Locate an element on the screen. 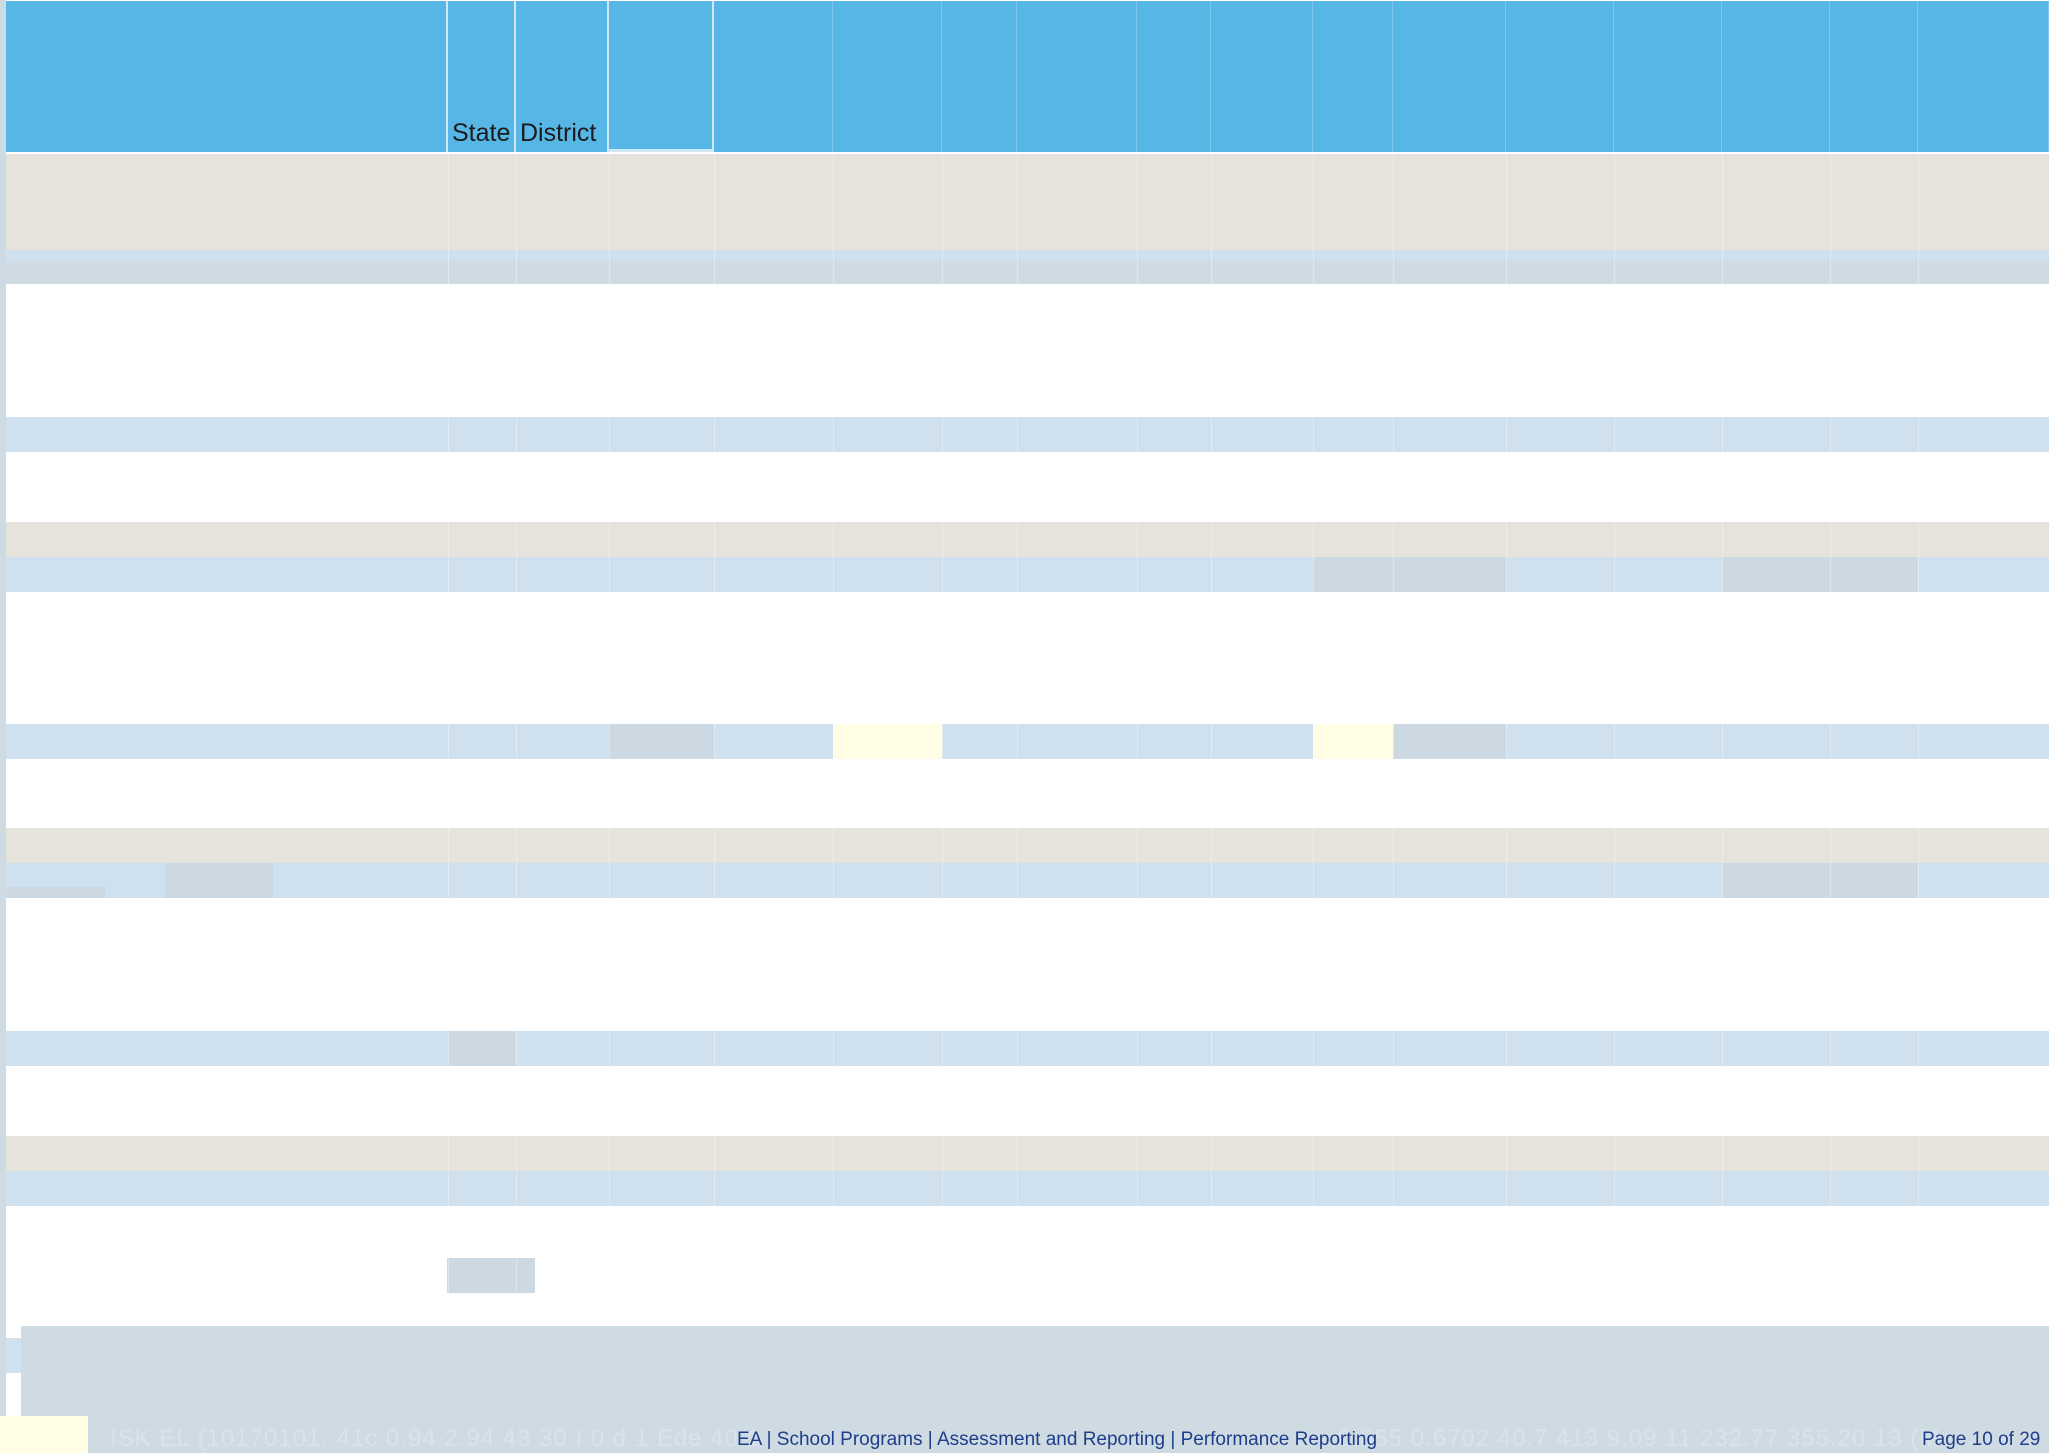  header-cell-district: District is located at coordinates (562, 76).